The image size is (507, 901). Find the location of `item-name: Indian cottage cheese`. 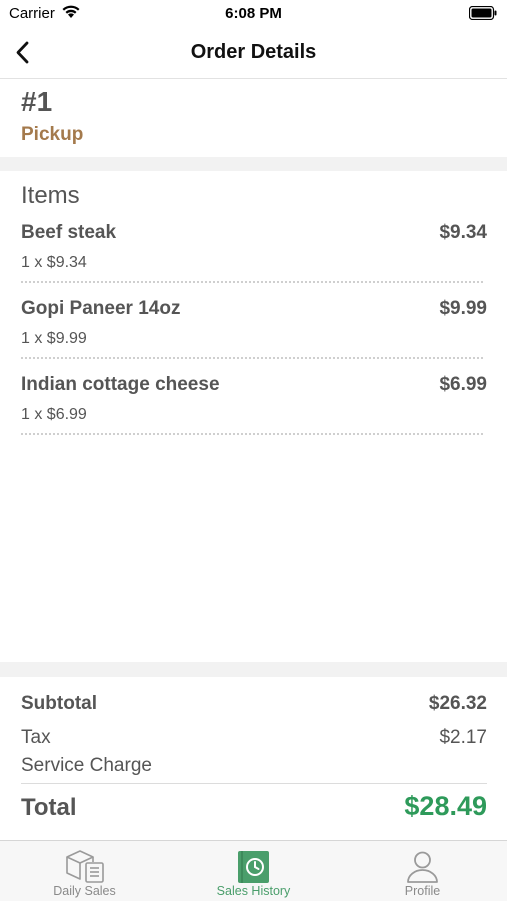

item-name: Indian cottage cheese is located at coordinates (120, 384).